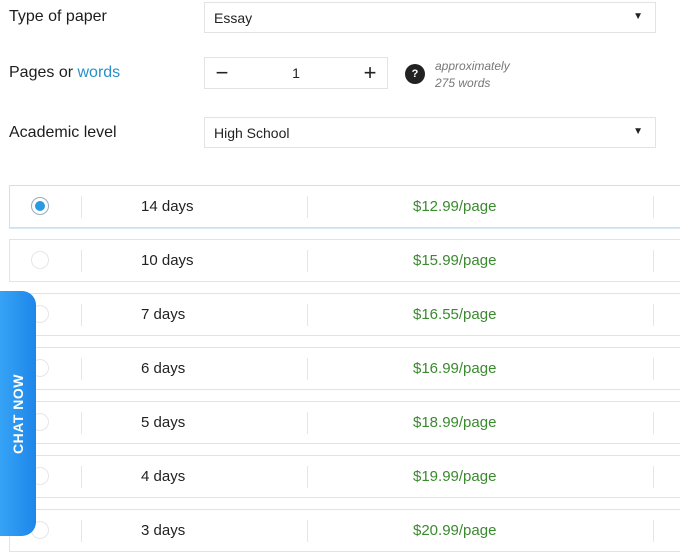  Describe the element at coordinates (163, 368) in the screenshot. I see `deadline-days: 6 days` at that location.